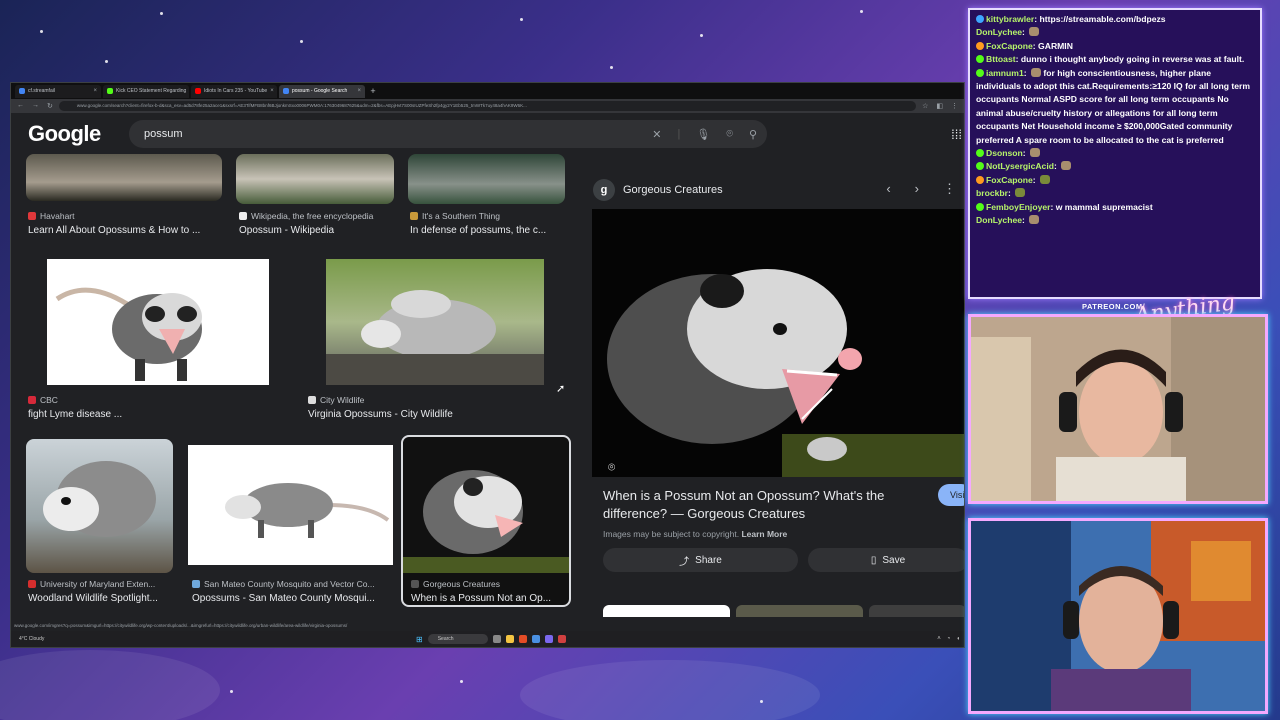 This screenshot has width=1280, height=720. Describe the element at coordinates (949, 189) in the screenshot. I see `more-options-icon: ⋮` at that location.